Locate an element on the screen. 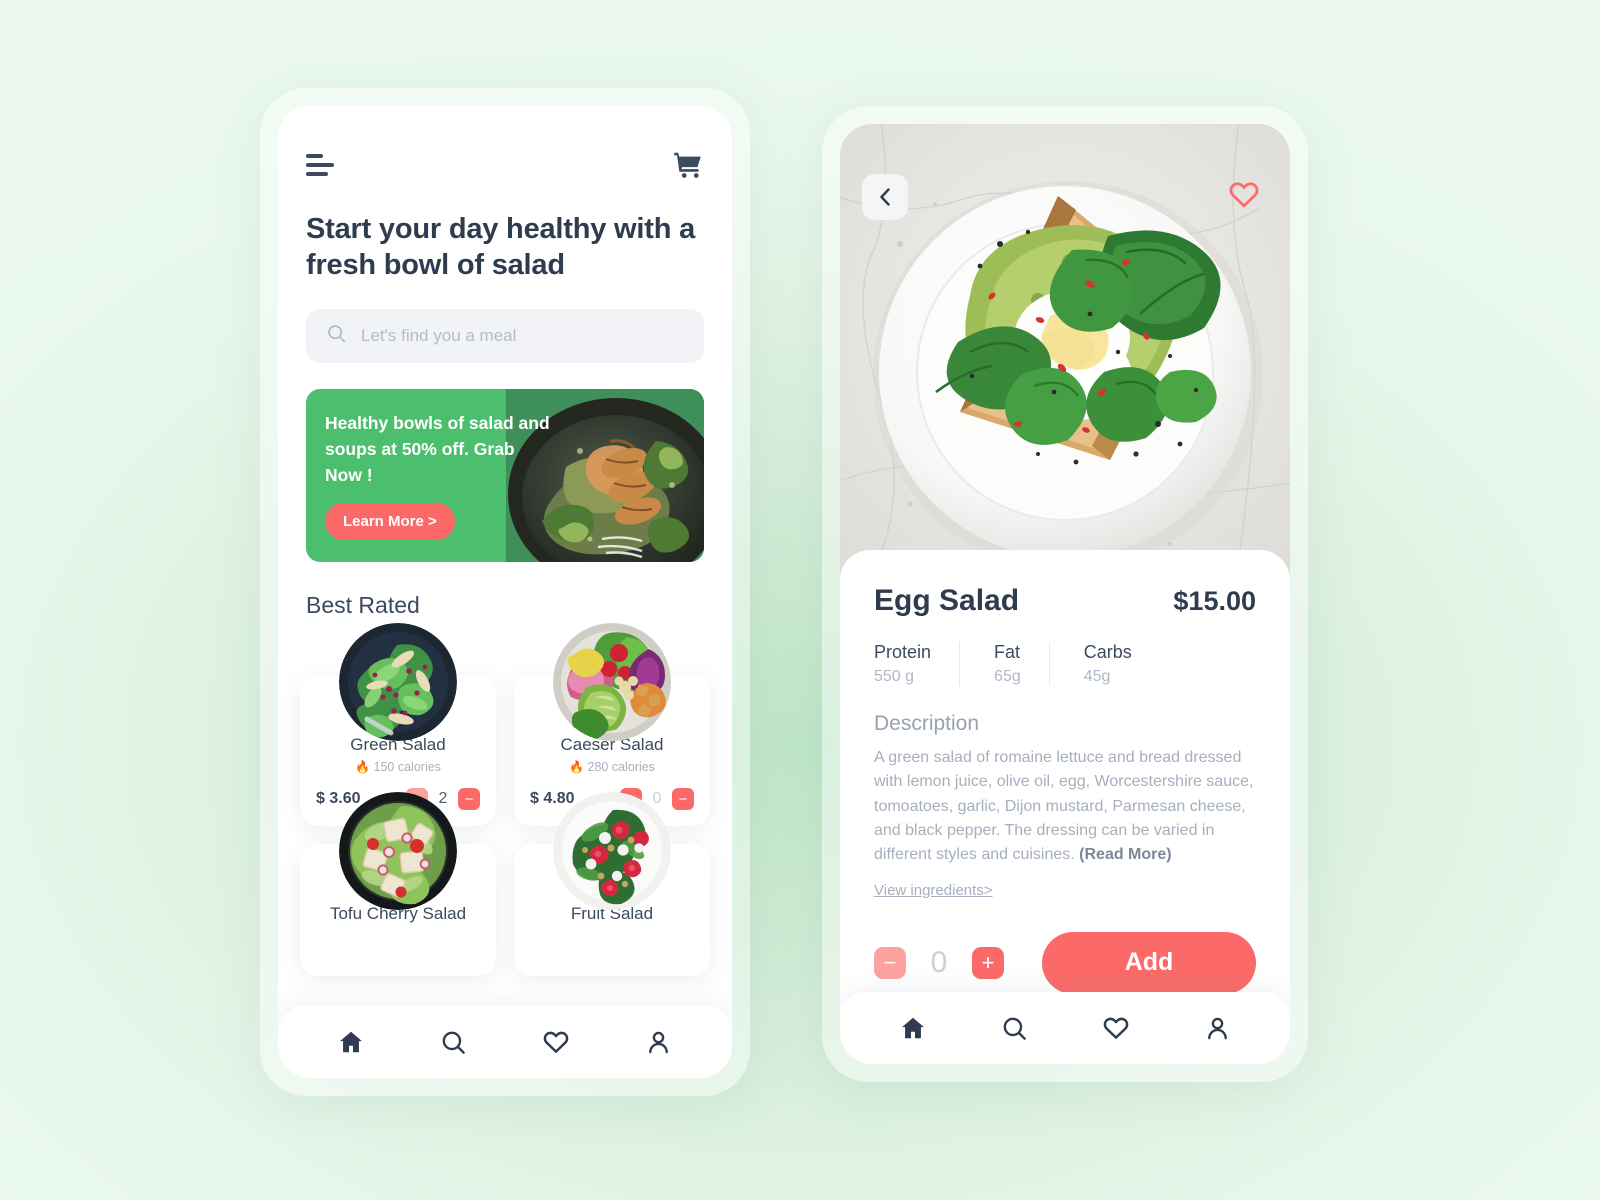  view-ingredients-link: View ingredients> is located at coordinates (933, 890).